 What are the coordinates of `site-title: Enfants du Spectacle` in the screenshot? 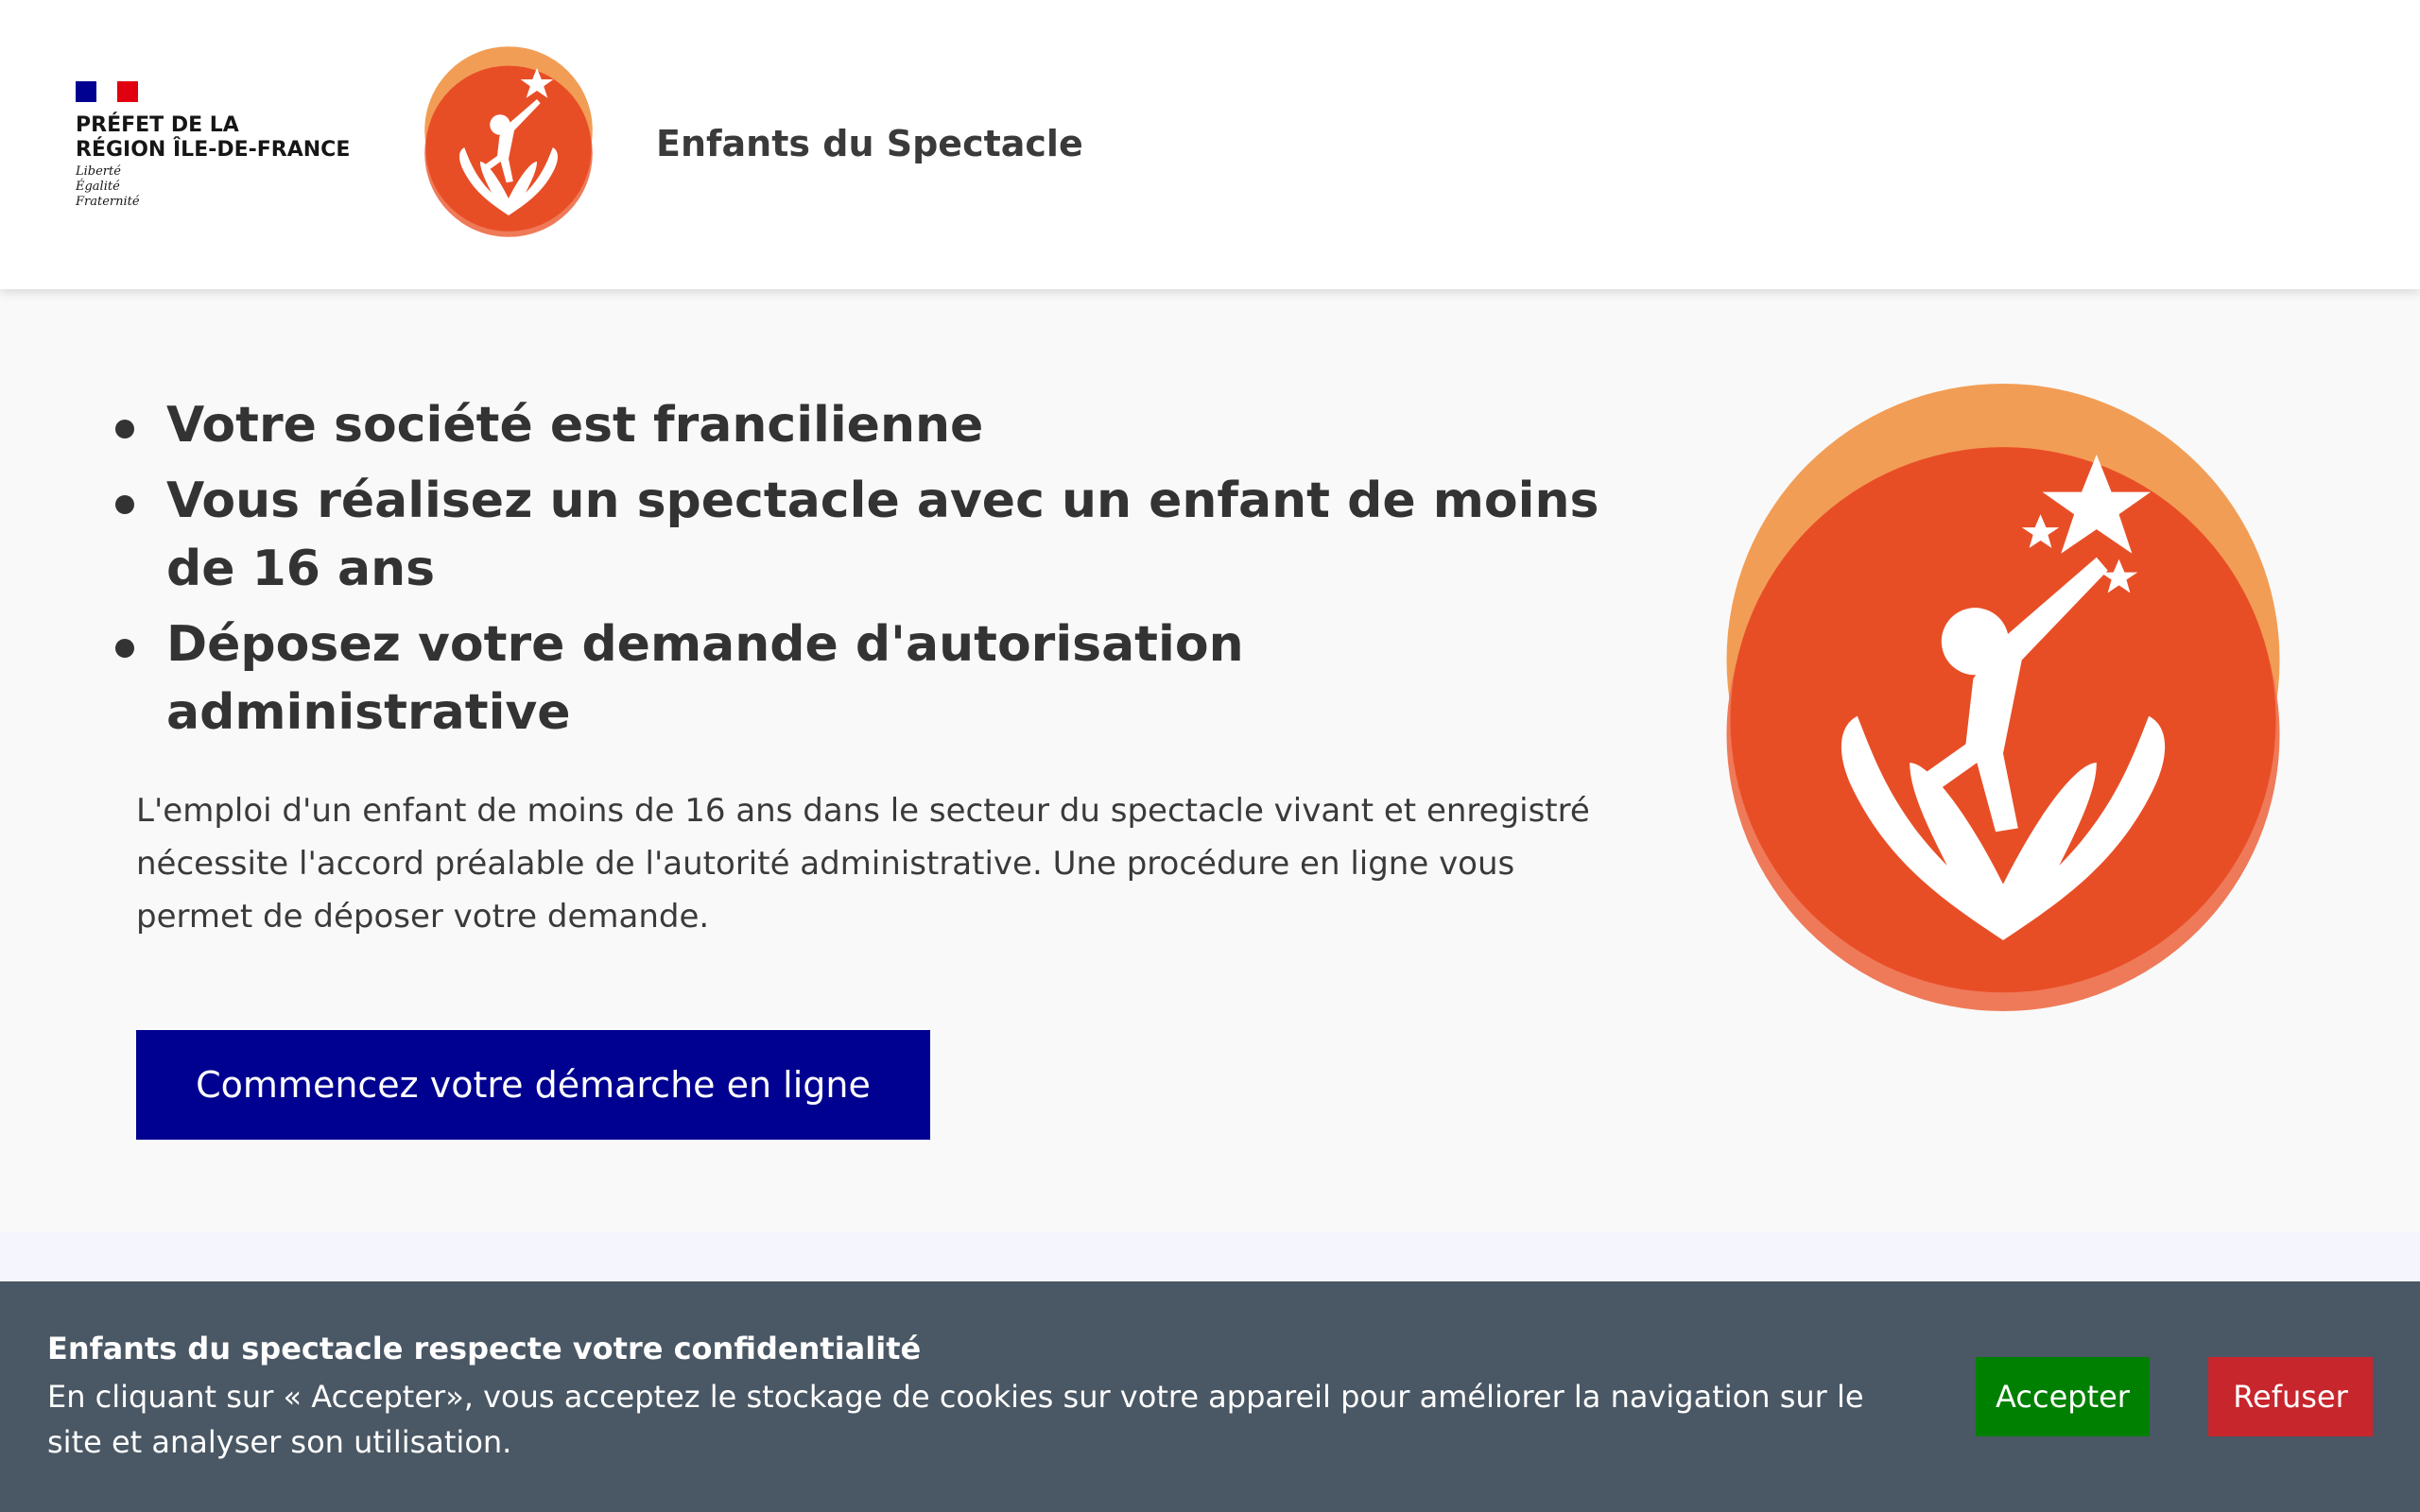 It's located at (870, 143).